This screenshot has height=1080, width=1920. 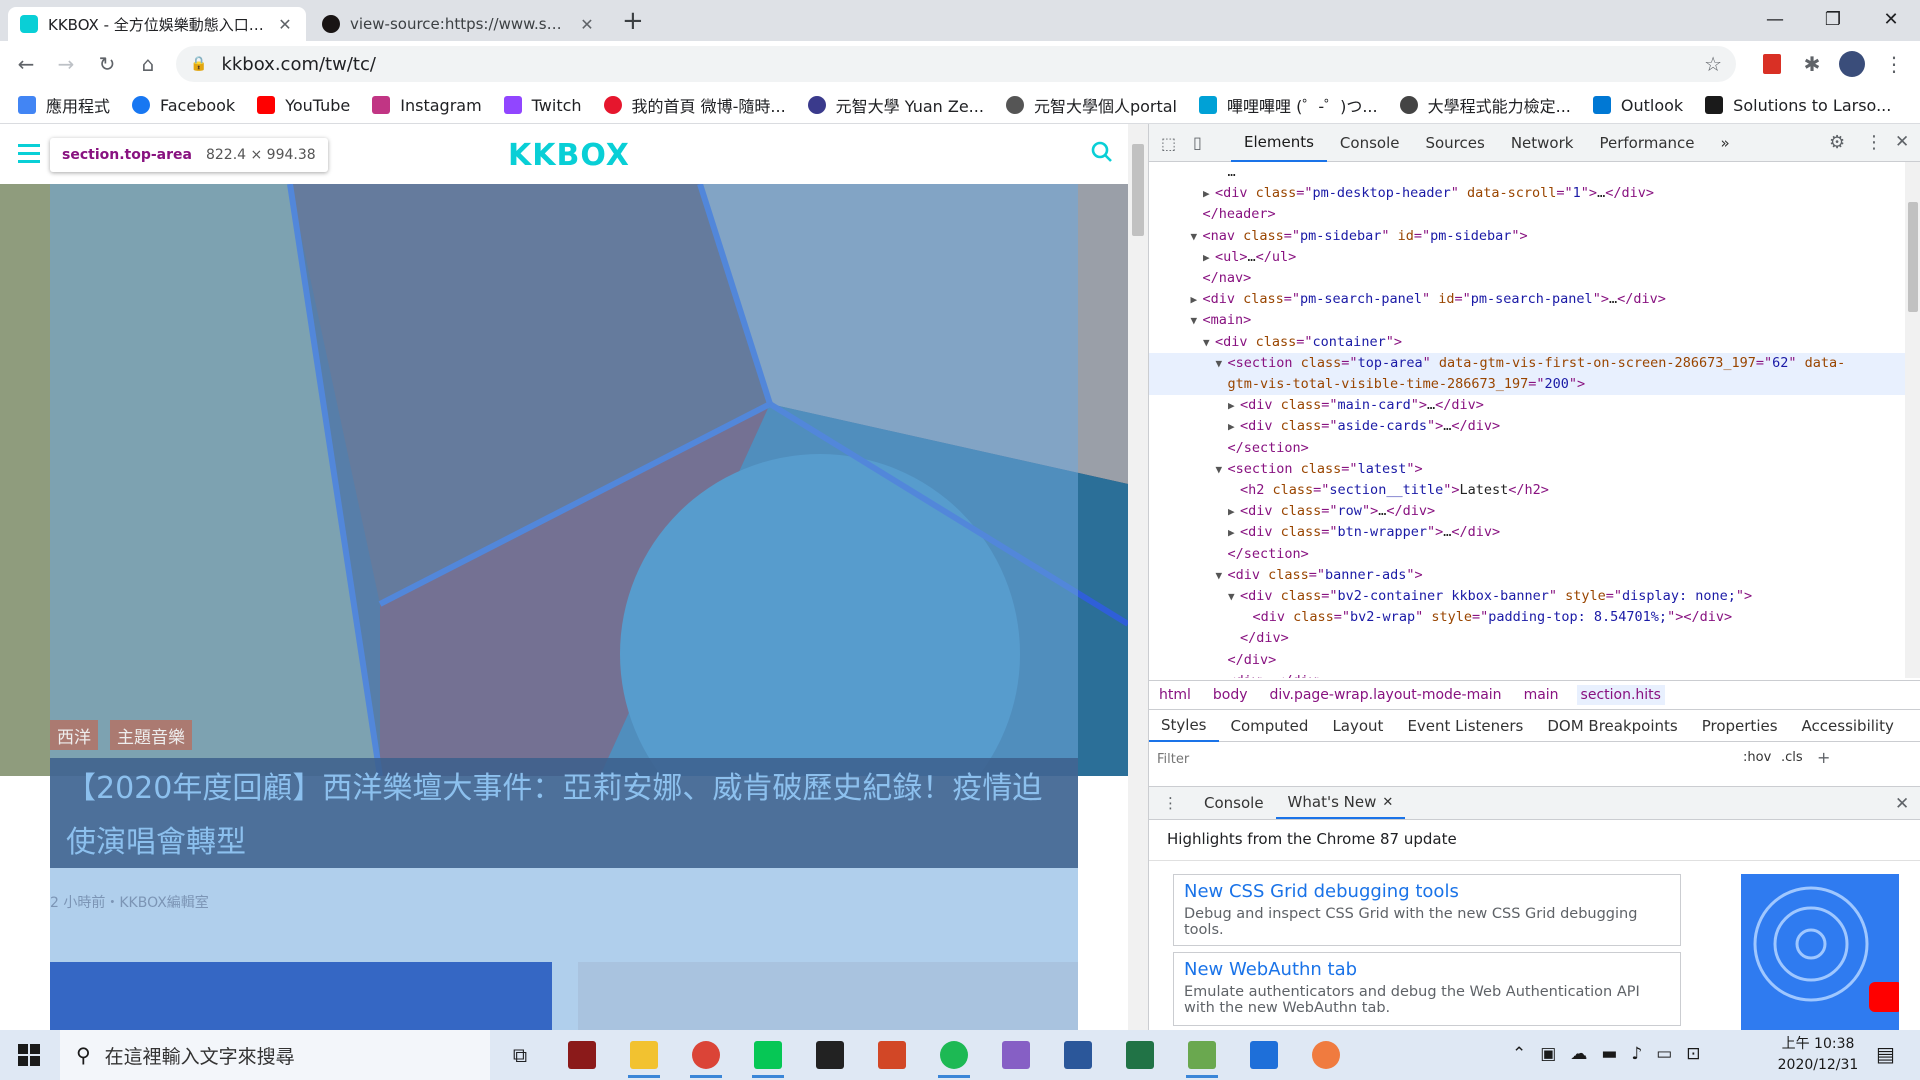 What do you see at coordinates (1138, 190) in the screenshot?
I see `scrollbar-thumb` at bounding box center [1138, 190].